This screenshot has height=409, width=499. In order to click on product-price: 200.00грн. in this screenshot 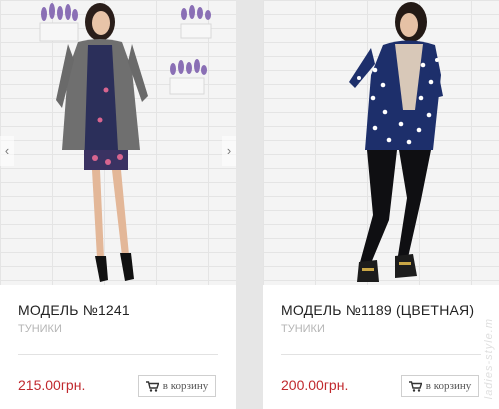, I will do `click(315, 385)`.